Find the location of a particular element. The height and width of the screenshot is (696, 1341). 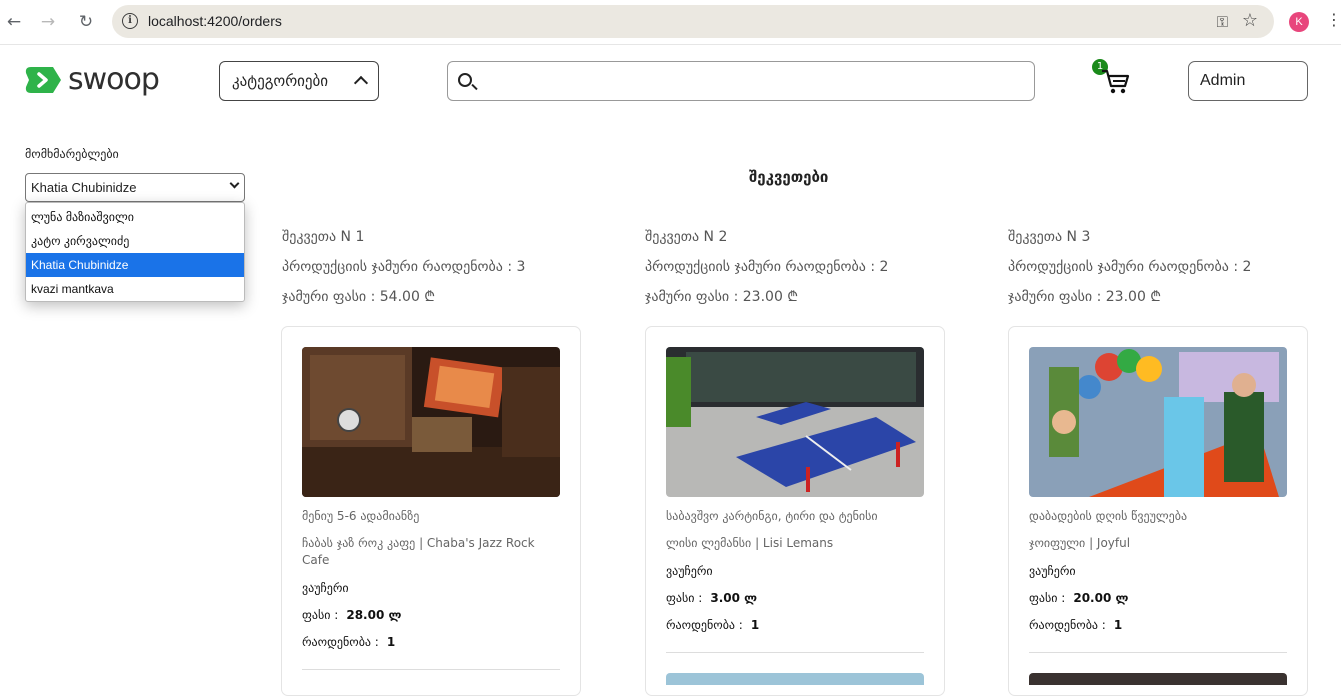

product-price: ფასი : 3.00 ლ is located at coordinates (711, 598).